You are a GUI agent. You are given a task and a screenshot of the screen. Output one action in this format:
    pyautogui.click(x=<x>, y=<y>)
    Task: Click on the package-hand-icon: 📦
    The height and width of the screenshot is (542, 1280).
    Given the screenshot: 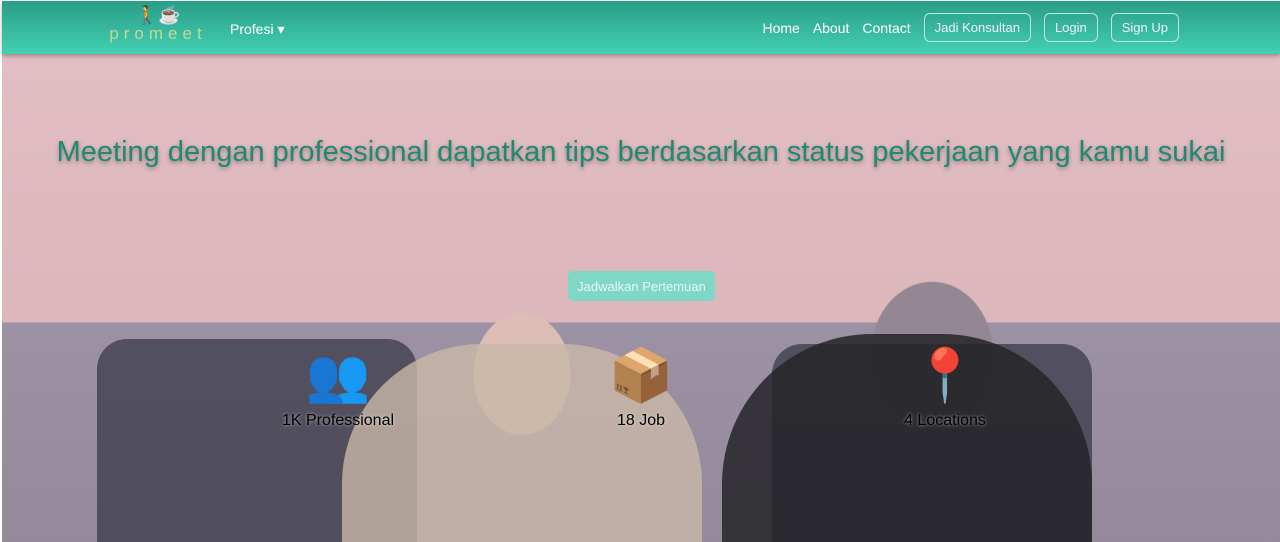 What is the action you would take?
    pyautogui.click(x=641, y=376)
    